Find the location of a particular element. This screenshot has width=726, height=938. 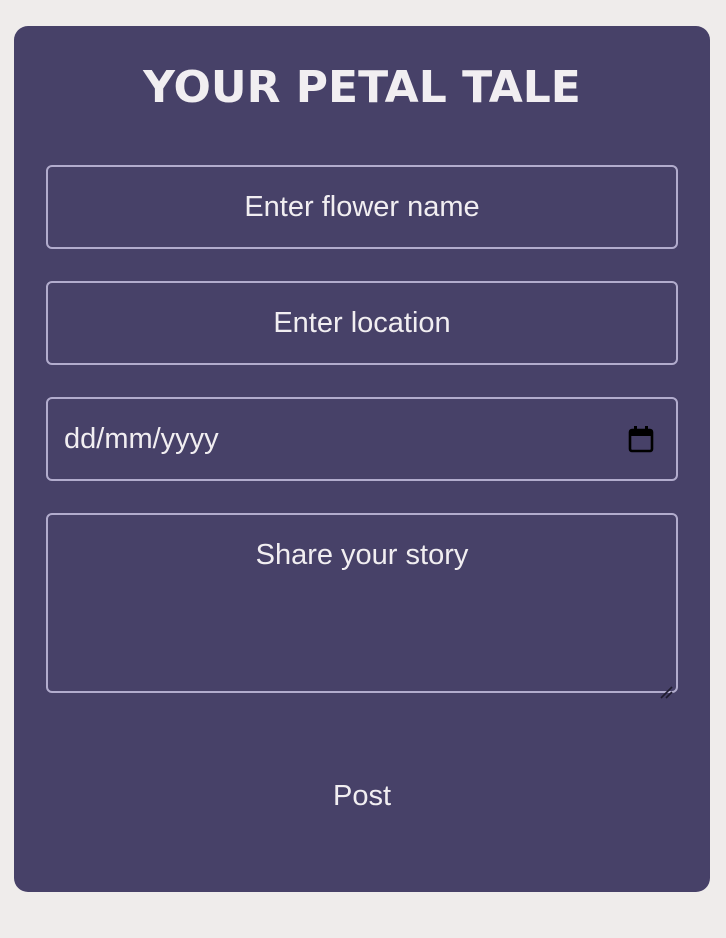

location-input: Enter location is located at coordinates (362, 323).